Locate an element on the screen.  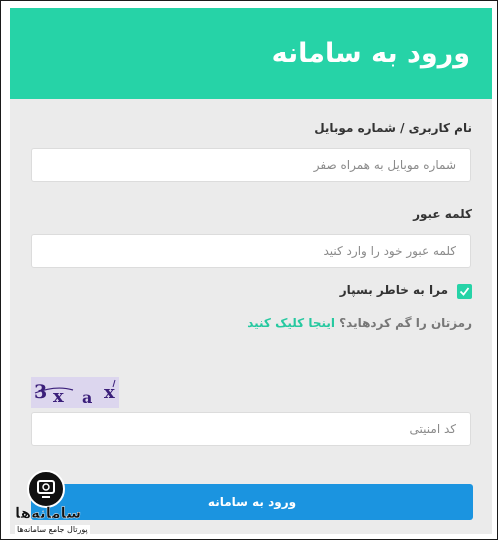
watermark-name: سامانه‌ها is located at coordinates (48, 513).